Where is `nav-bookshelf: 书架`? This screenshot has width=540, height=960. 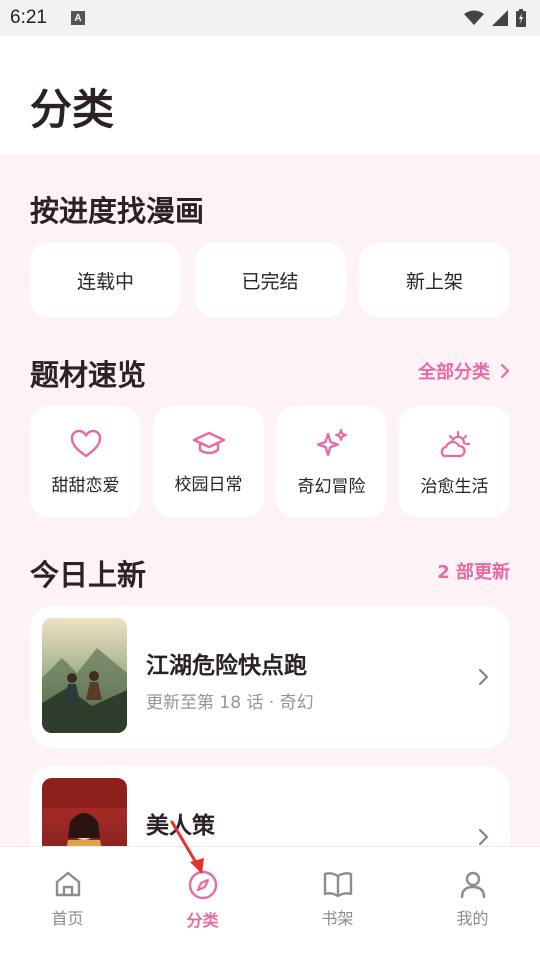
nav-bookshelf: 书架 is located at coordinates (337, 903).